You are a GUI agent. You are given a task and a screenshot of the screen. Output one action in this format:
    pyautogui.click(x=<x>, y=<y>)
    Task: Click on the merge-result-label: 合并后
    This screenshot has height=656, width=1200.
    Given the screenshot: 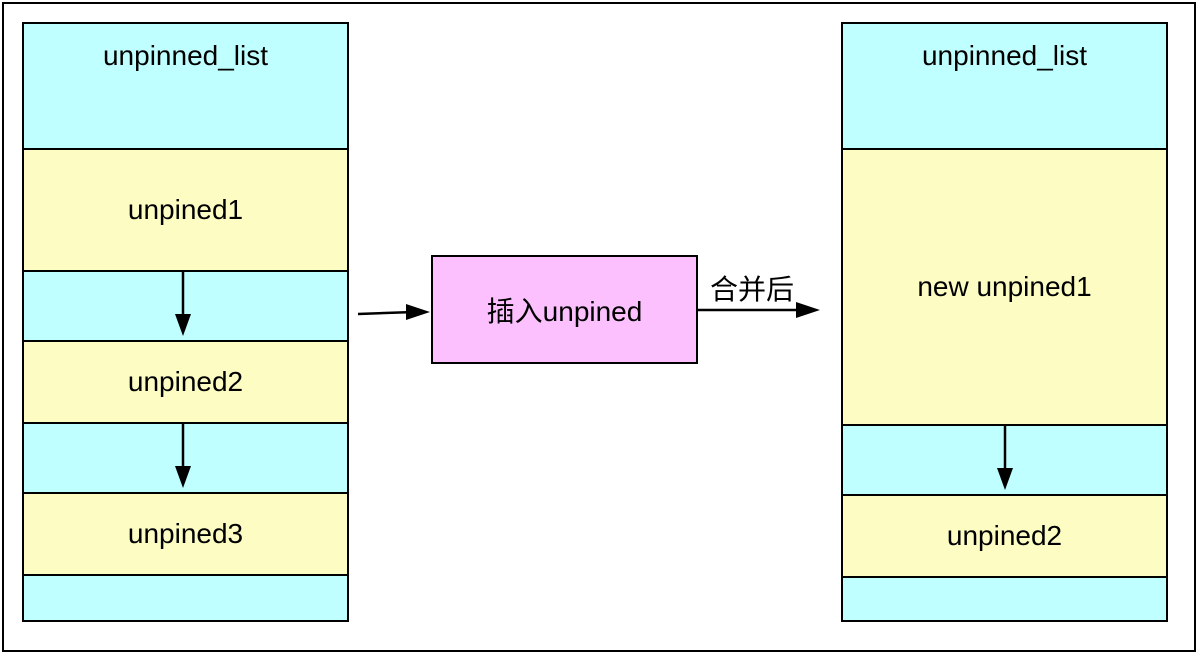 What is the action you would take?
    pyautogui.click(x=752, y=289)
    